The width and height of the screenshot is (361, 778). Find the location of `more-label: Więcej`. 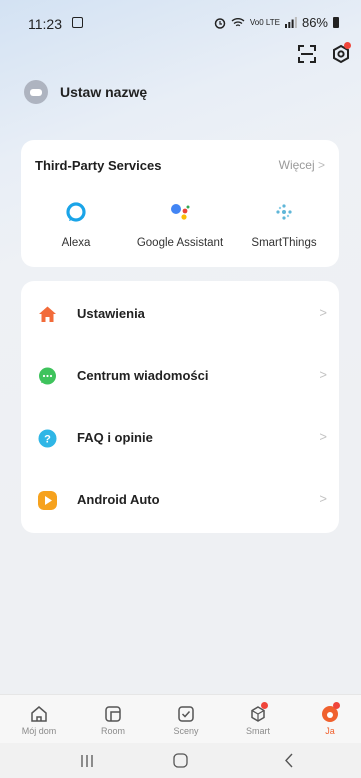

more-label: Więcej is located at coordinates (296, 165).